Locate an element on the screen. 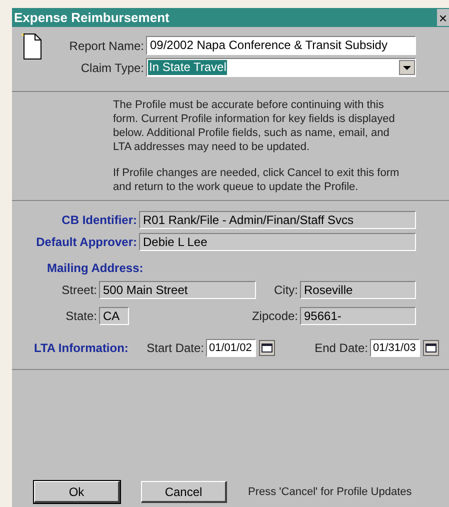  mailing-address-heading: Mailing Address: is located at coordinates (95, 268).